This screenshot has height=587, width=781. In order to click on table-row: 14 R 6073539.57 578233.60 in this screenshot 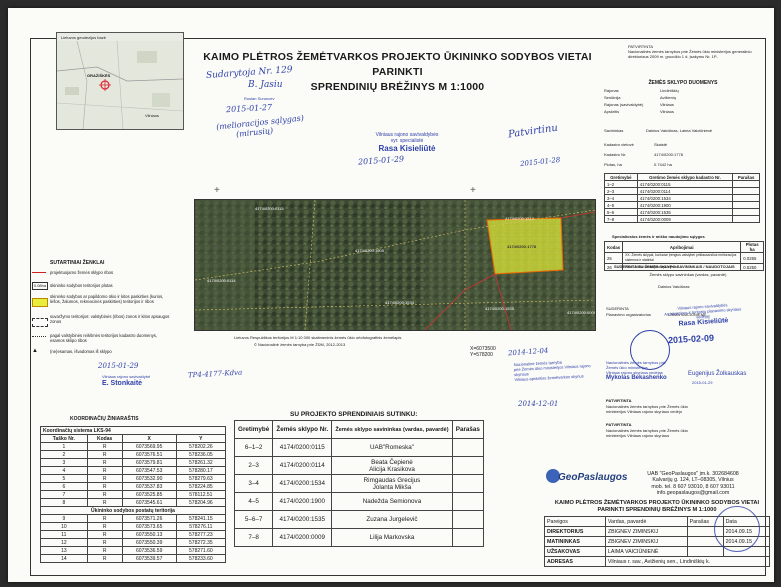, I will do `click(133, 558)`.